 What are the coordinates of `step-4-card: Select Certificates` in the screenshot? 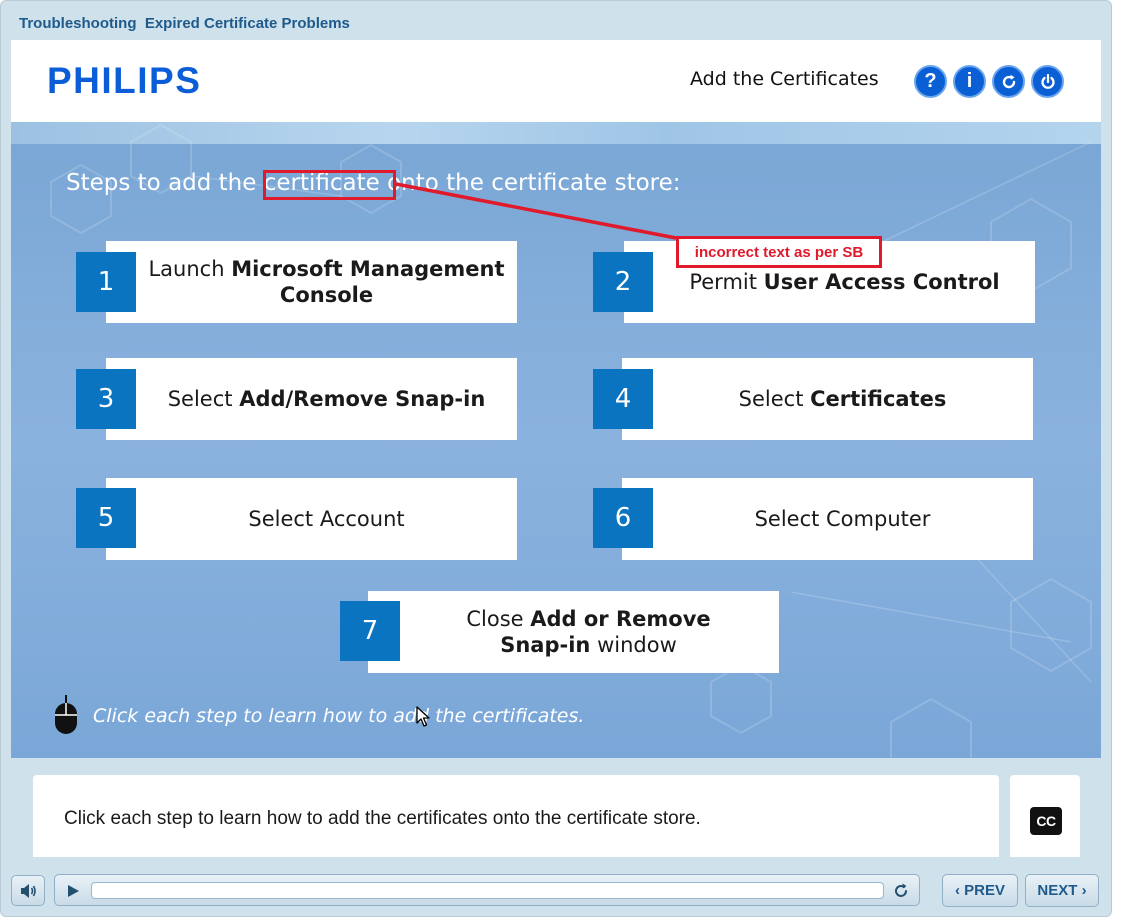 It's located at (827, 399).